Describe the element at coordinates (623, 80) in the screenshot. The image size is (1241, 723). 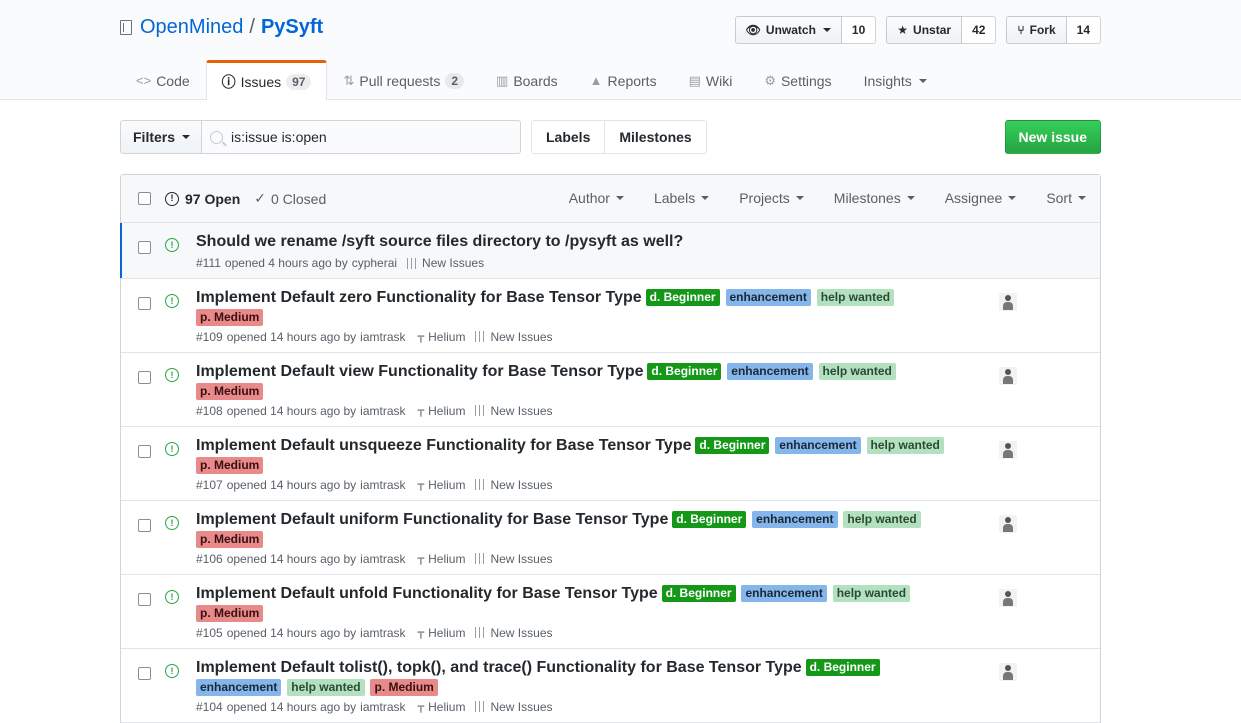
I see `tab-reports: ▲ Reports` at that location.